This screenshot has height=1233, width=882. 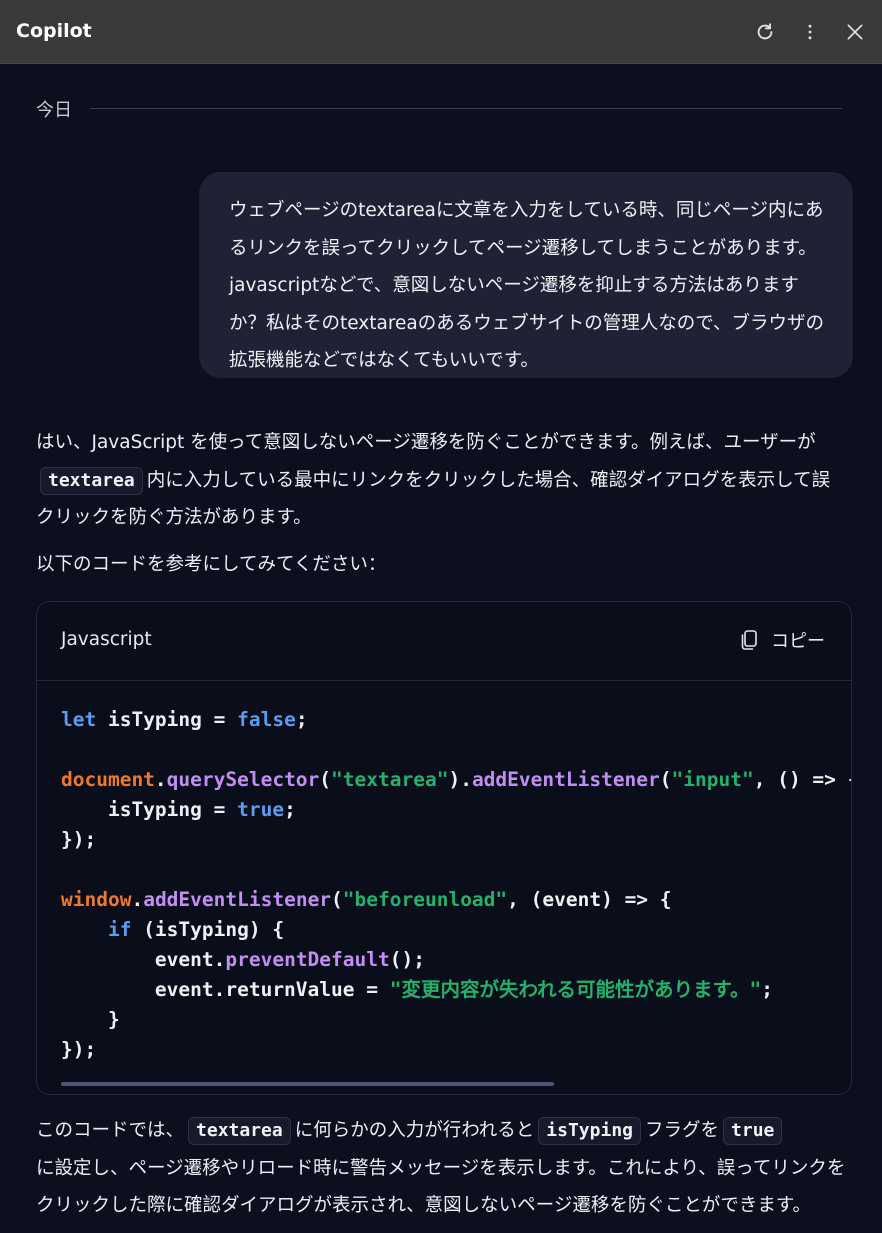 I want to click on close-button, so click(x=855, y=32).